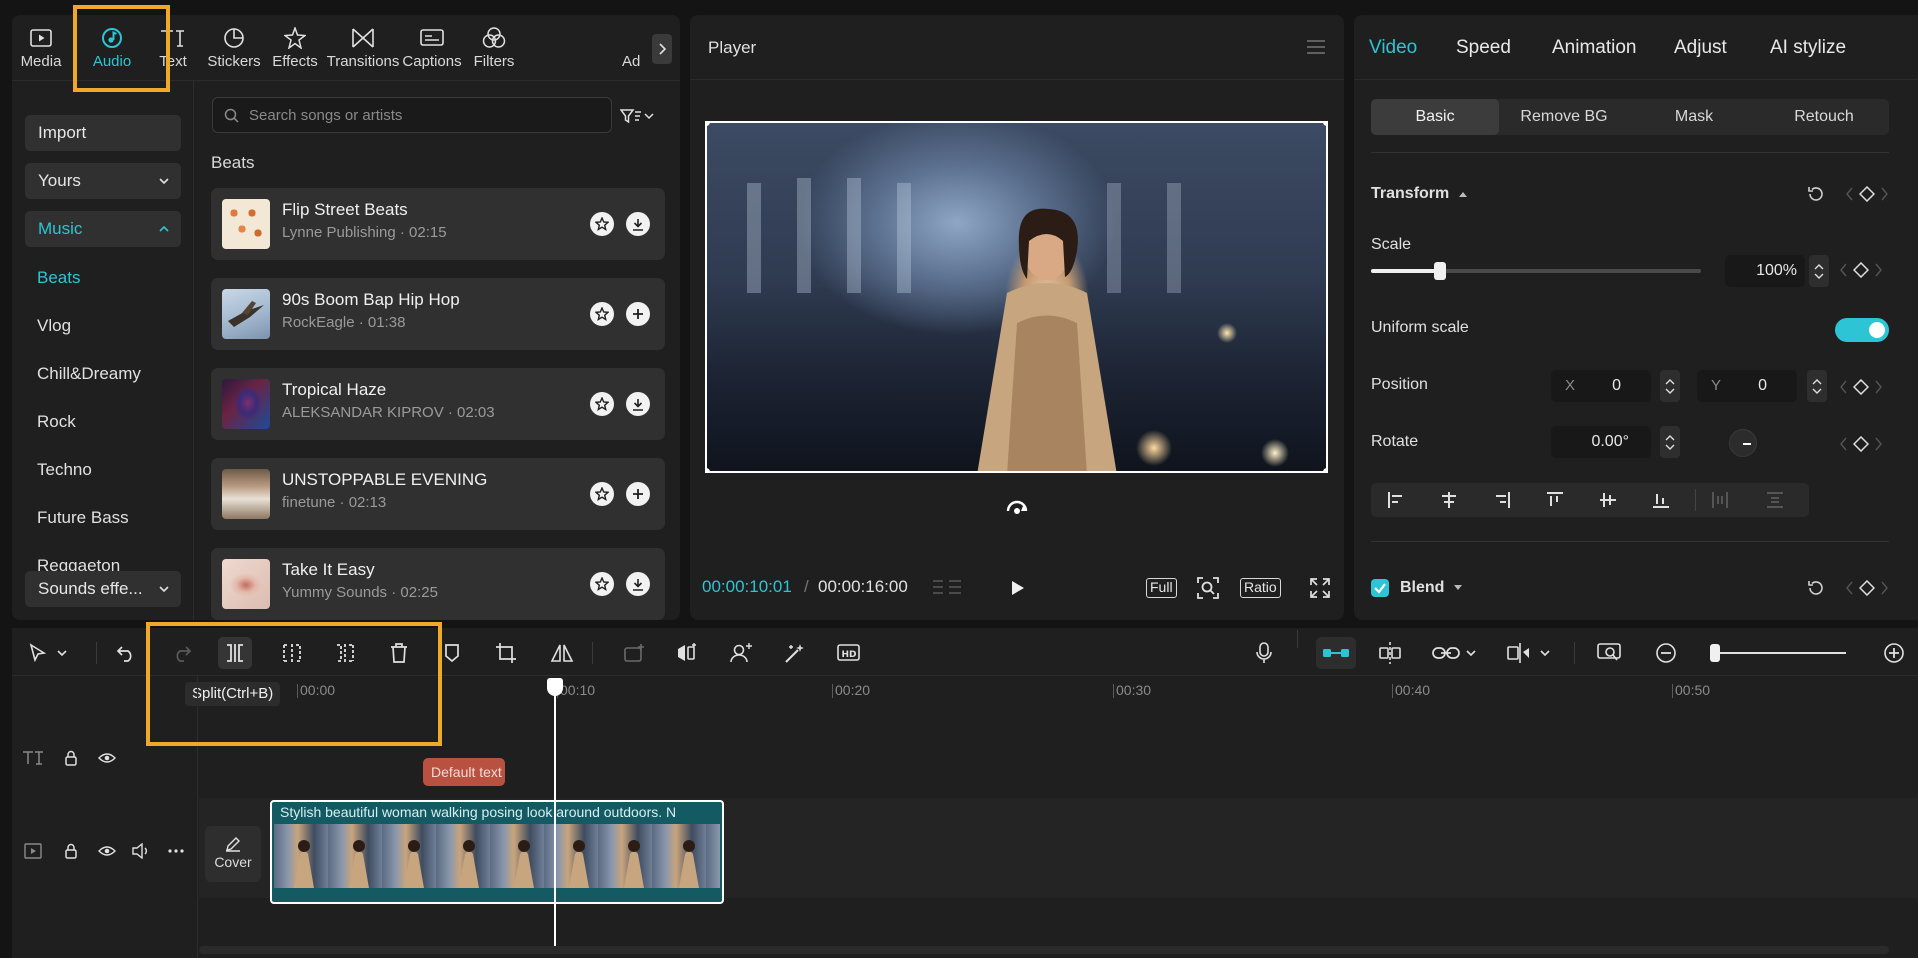 This screenshot has height=958, width=1918. What do you see at coordinates (1390, 653) in the screenshot?
I see `auto-snap-button` at bounding box center [1390, 653].